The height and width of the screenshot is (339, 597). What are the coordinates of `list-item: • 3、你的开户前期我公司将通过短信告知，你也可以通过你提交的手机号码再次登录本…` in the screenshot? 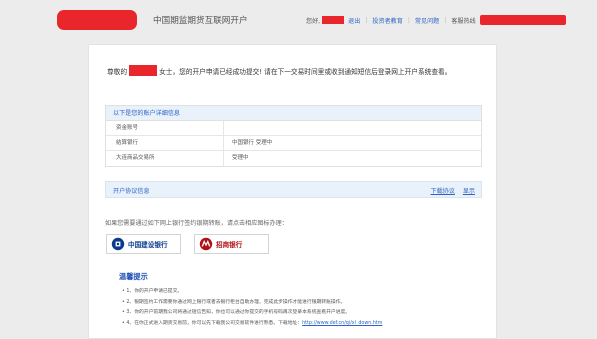 It's located at (236, 313).